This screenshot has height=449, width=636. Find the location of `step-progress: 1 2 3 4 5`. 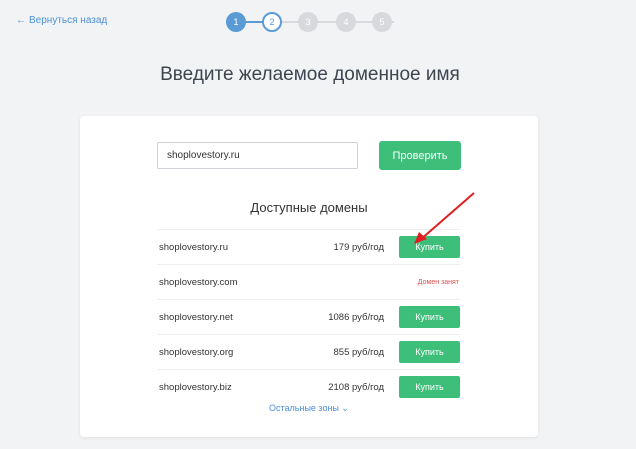

step-progress: 1 2 3 4 5 is located at coordinates (310, 22).